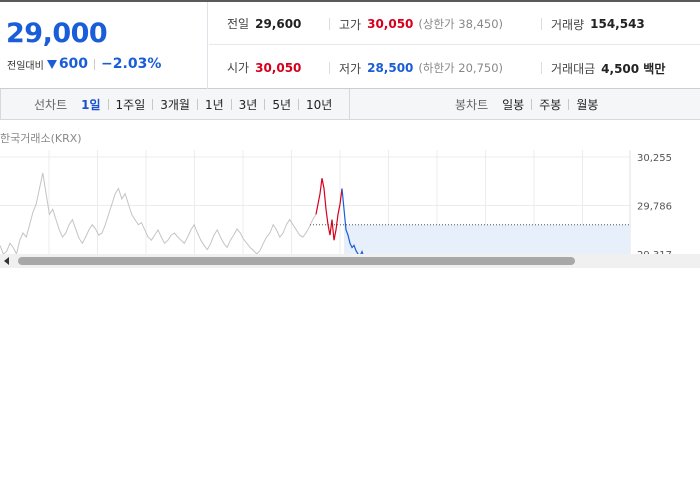  I want to click on stat-label: 거래대금, so click(573, 68).